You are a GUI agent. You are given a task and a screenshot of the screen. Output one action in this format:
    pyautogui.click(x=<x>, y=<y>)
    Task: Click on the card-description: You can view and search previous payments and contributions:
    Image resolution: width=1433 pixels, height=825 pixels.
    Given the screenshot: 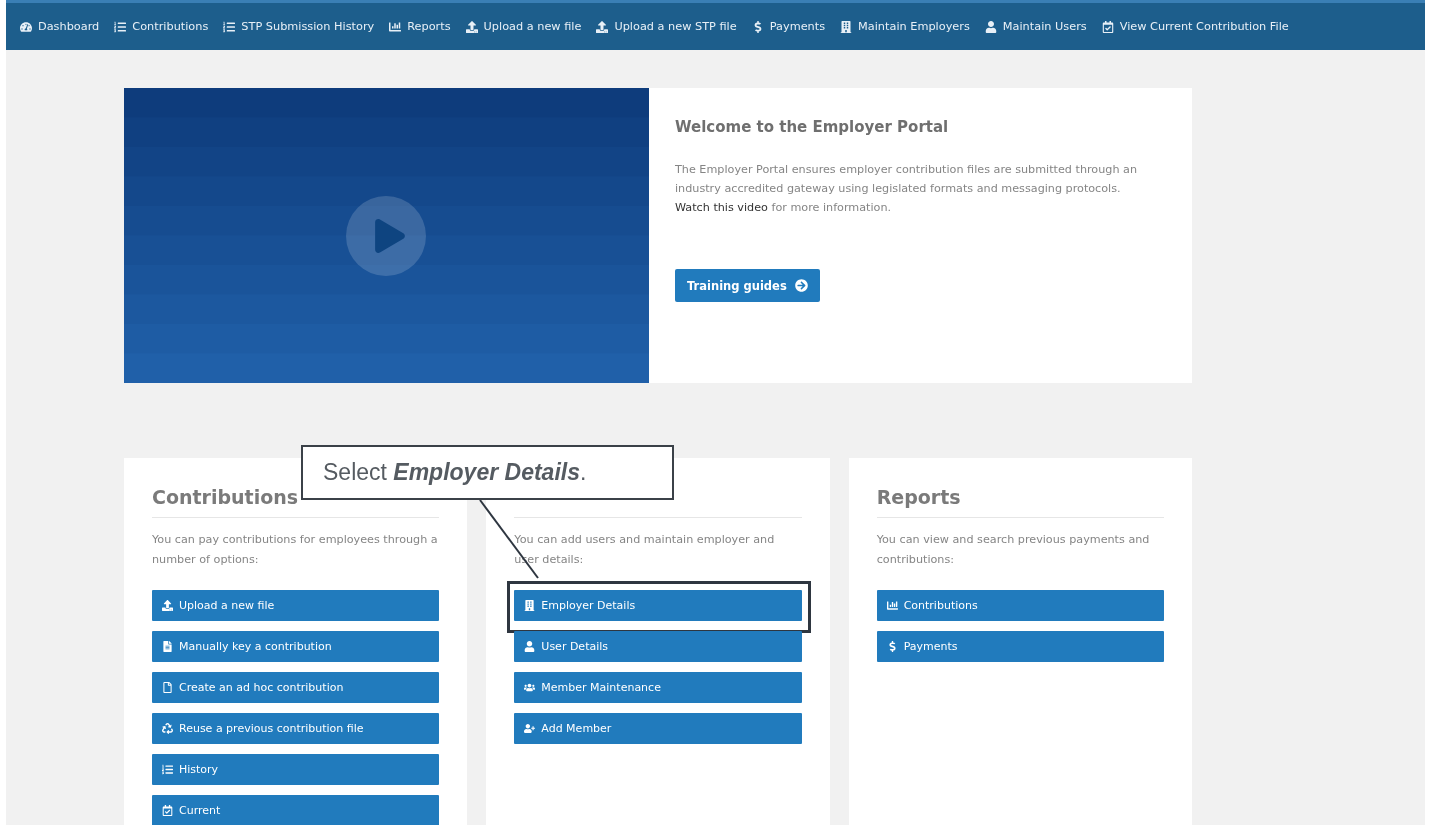 What is the action you would take?
    pyautogui.click(x=1013, y=550)
    